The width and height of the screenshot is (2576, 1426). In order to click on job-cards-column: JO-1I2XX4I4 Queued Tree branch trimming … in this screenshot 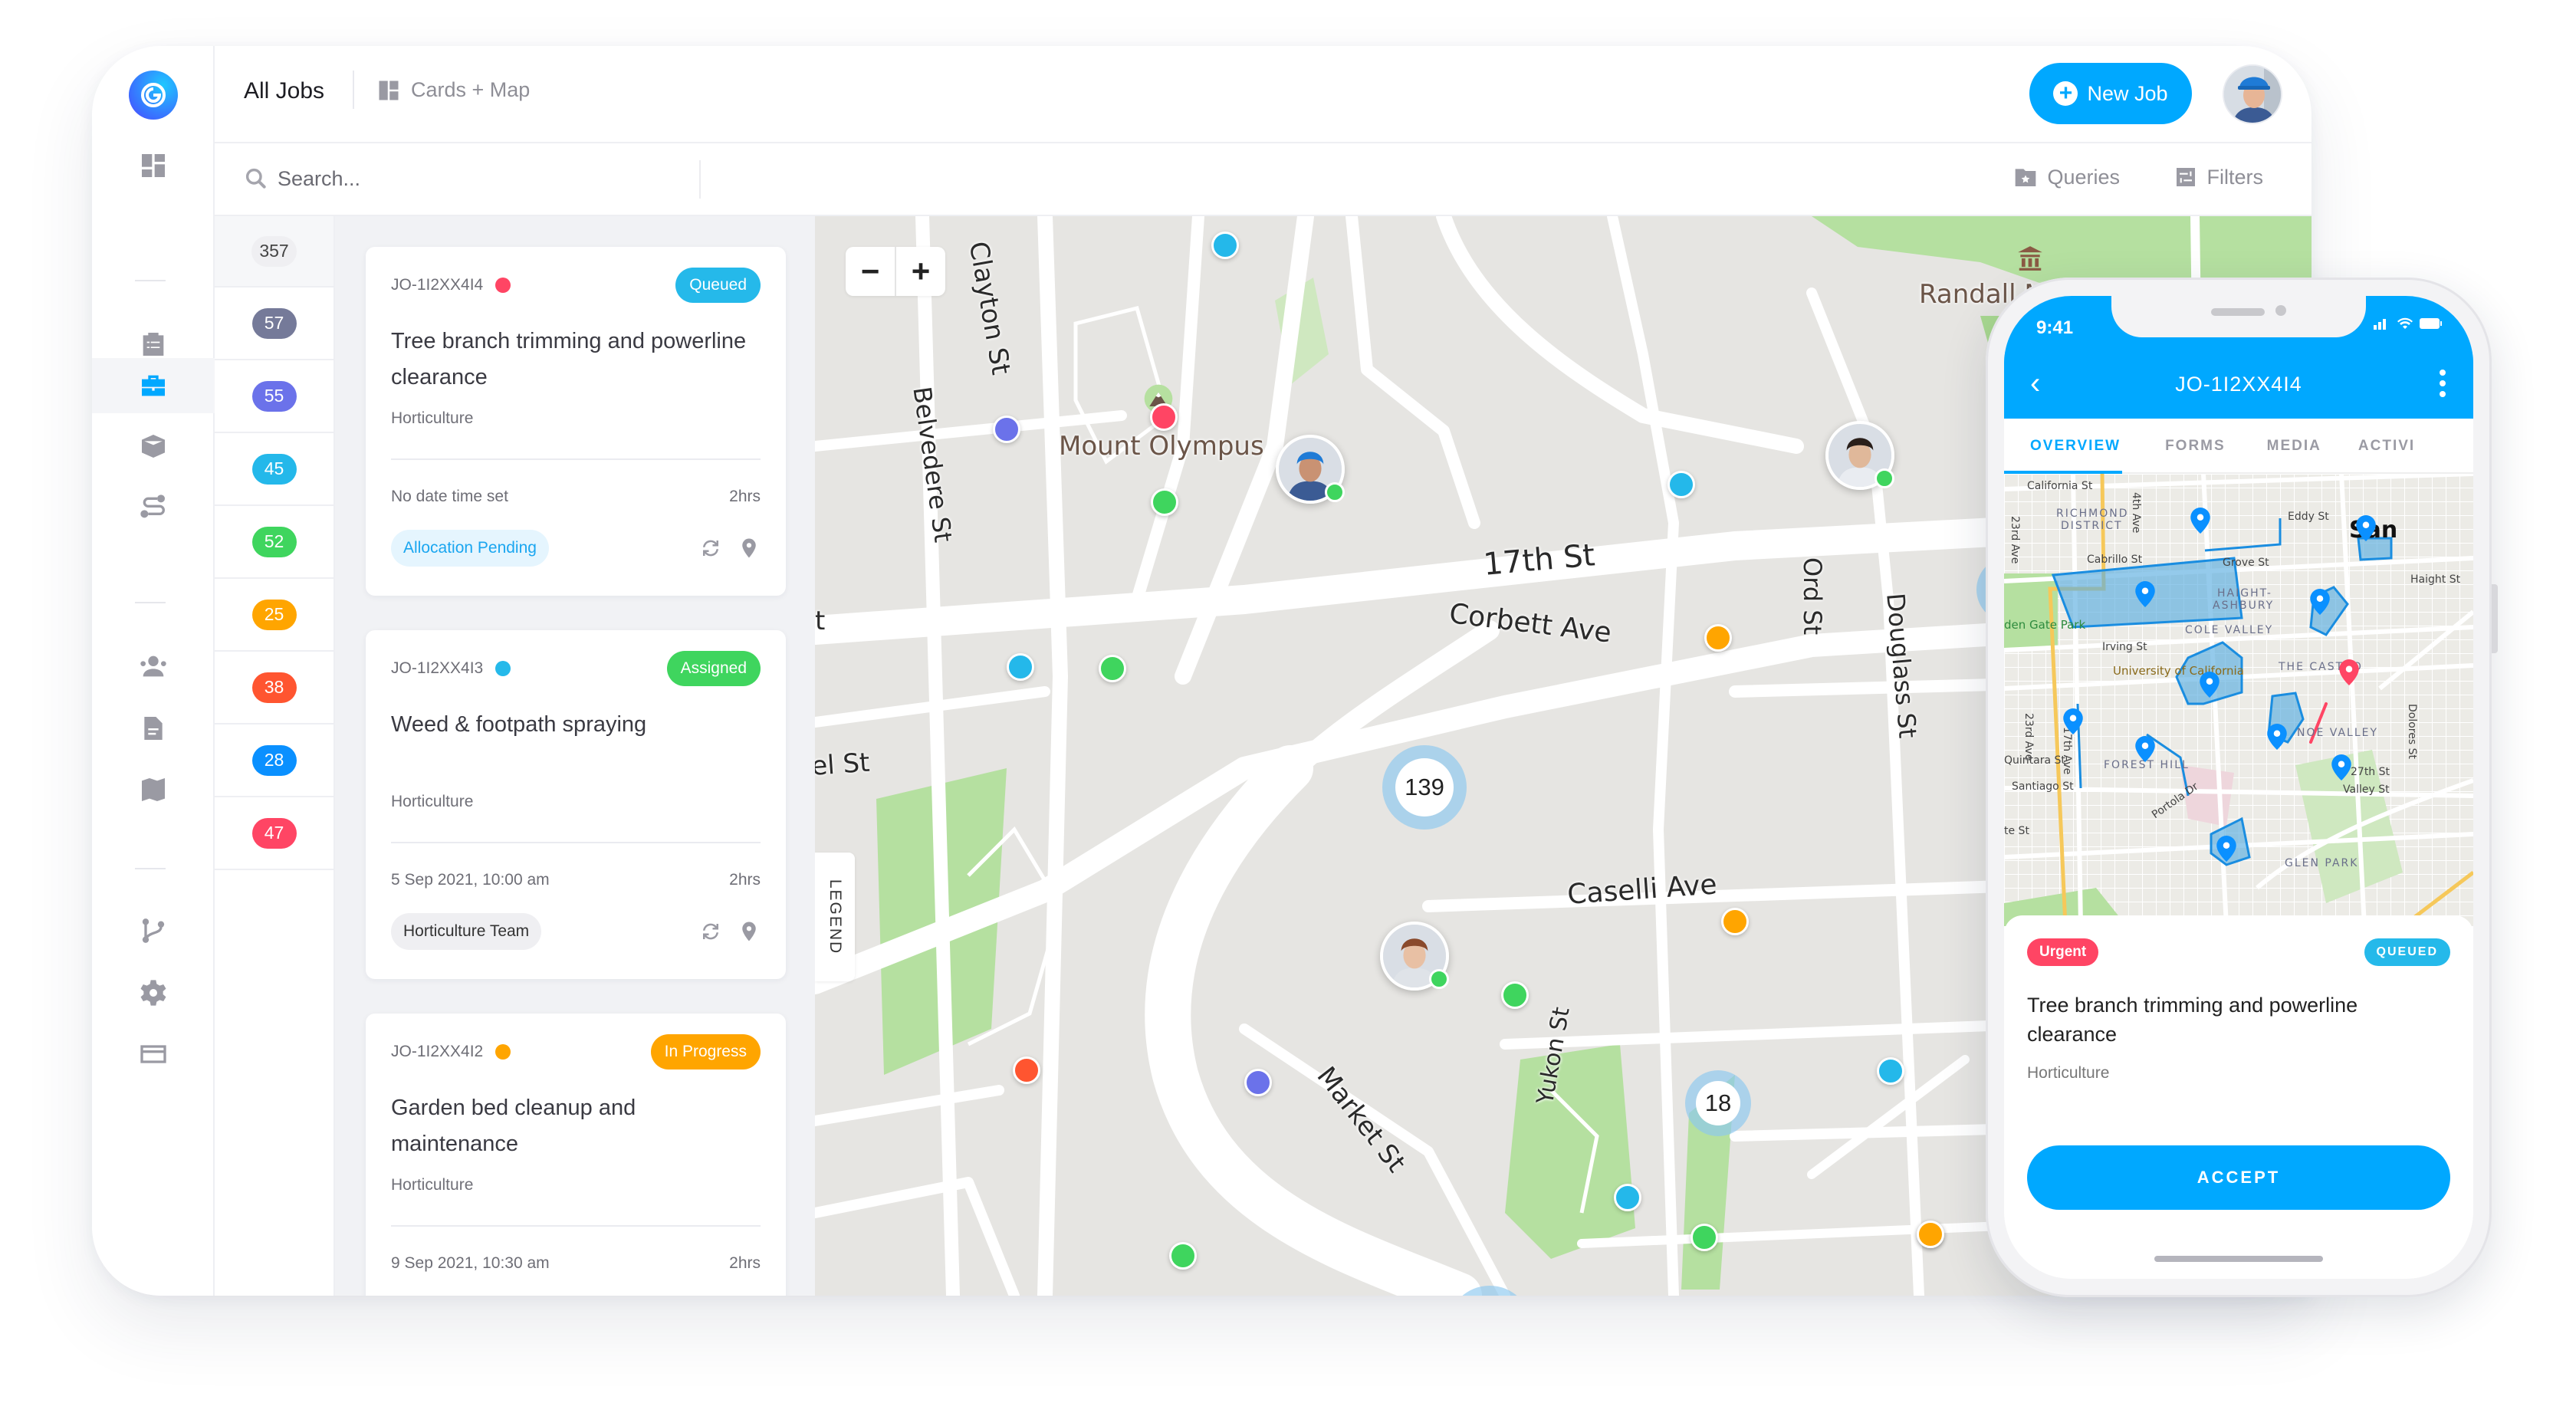, I will do `click(575, 756)`.